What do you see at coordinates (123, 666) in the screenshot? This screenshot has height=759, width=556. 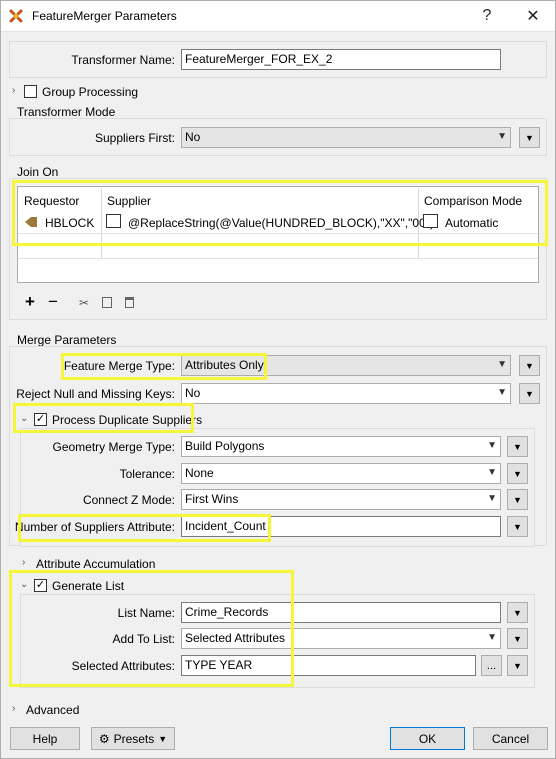 I see `selected-attributes-label: Selected Attributes:` at bounding box center [123, 666].